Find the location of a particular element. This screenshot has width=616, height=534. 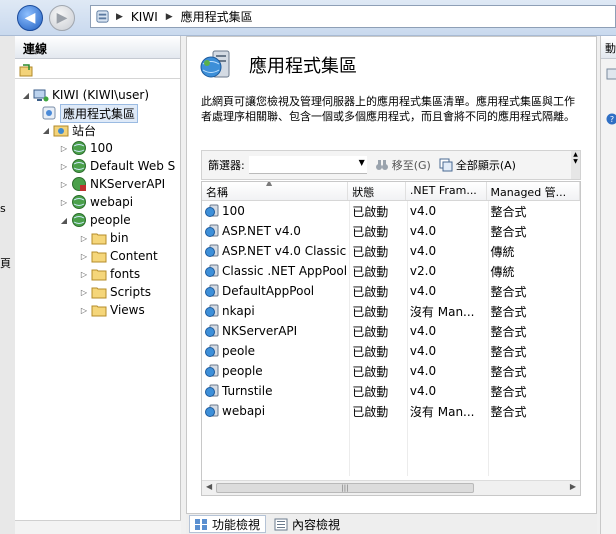

cell-name: Turnstile is located at coordinates (275, 391).